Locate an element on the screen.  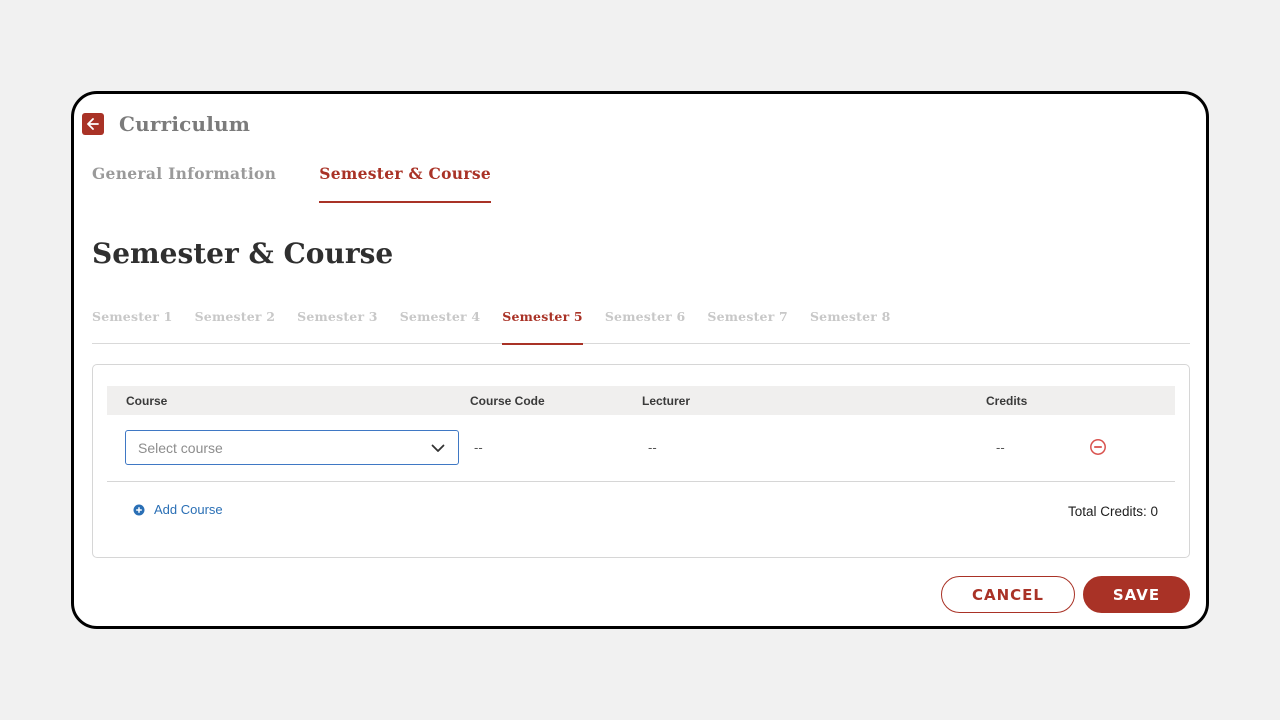
plus-circle-icon is located at coordinates (139, 509).